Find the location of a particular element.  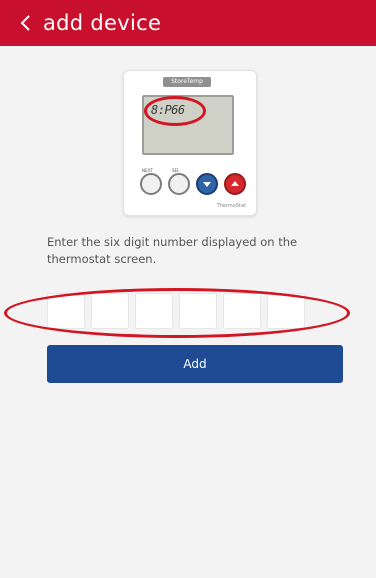

lcd-highlight-circle is located at coordinates (175, 111).